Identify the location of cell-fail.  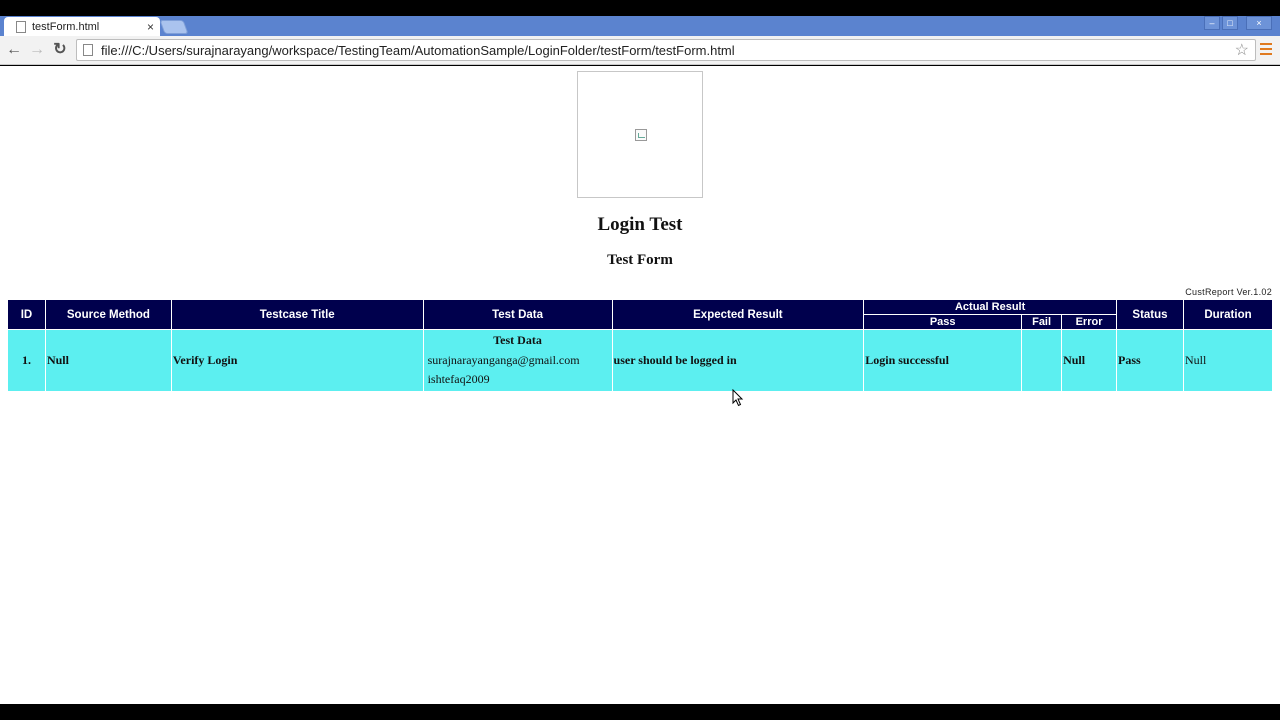
(1042, 360).